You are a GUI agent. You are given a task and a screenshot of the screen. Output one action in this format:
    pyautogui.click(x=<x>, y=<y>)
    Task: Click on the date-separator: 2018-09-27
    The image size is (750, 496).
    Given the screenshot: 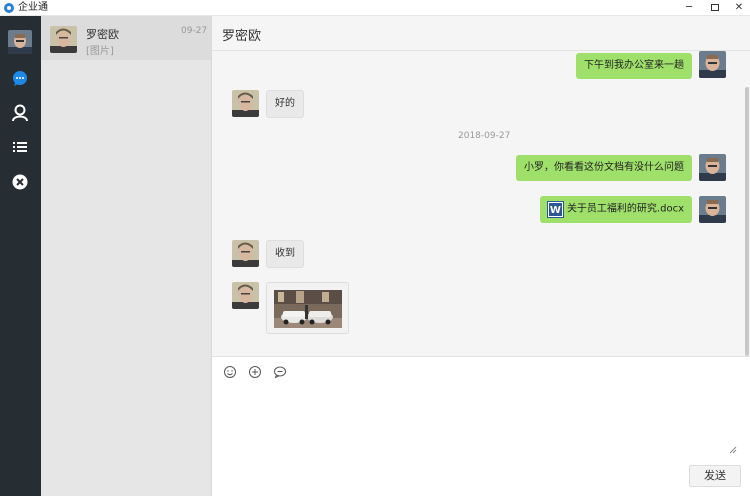 What is the action you would take?
    pyautogui.click(x=484, y=136)
    